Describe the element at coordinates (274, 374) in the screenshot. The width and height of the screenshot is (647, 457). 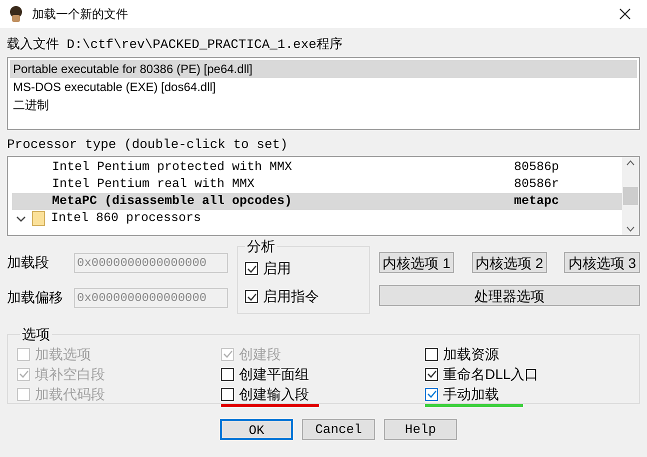
I see `checkbox-label: 创建平面组` at that location.